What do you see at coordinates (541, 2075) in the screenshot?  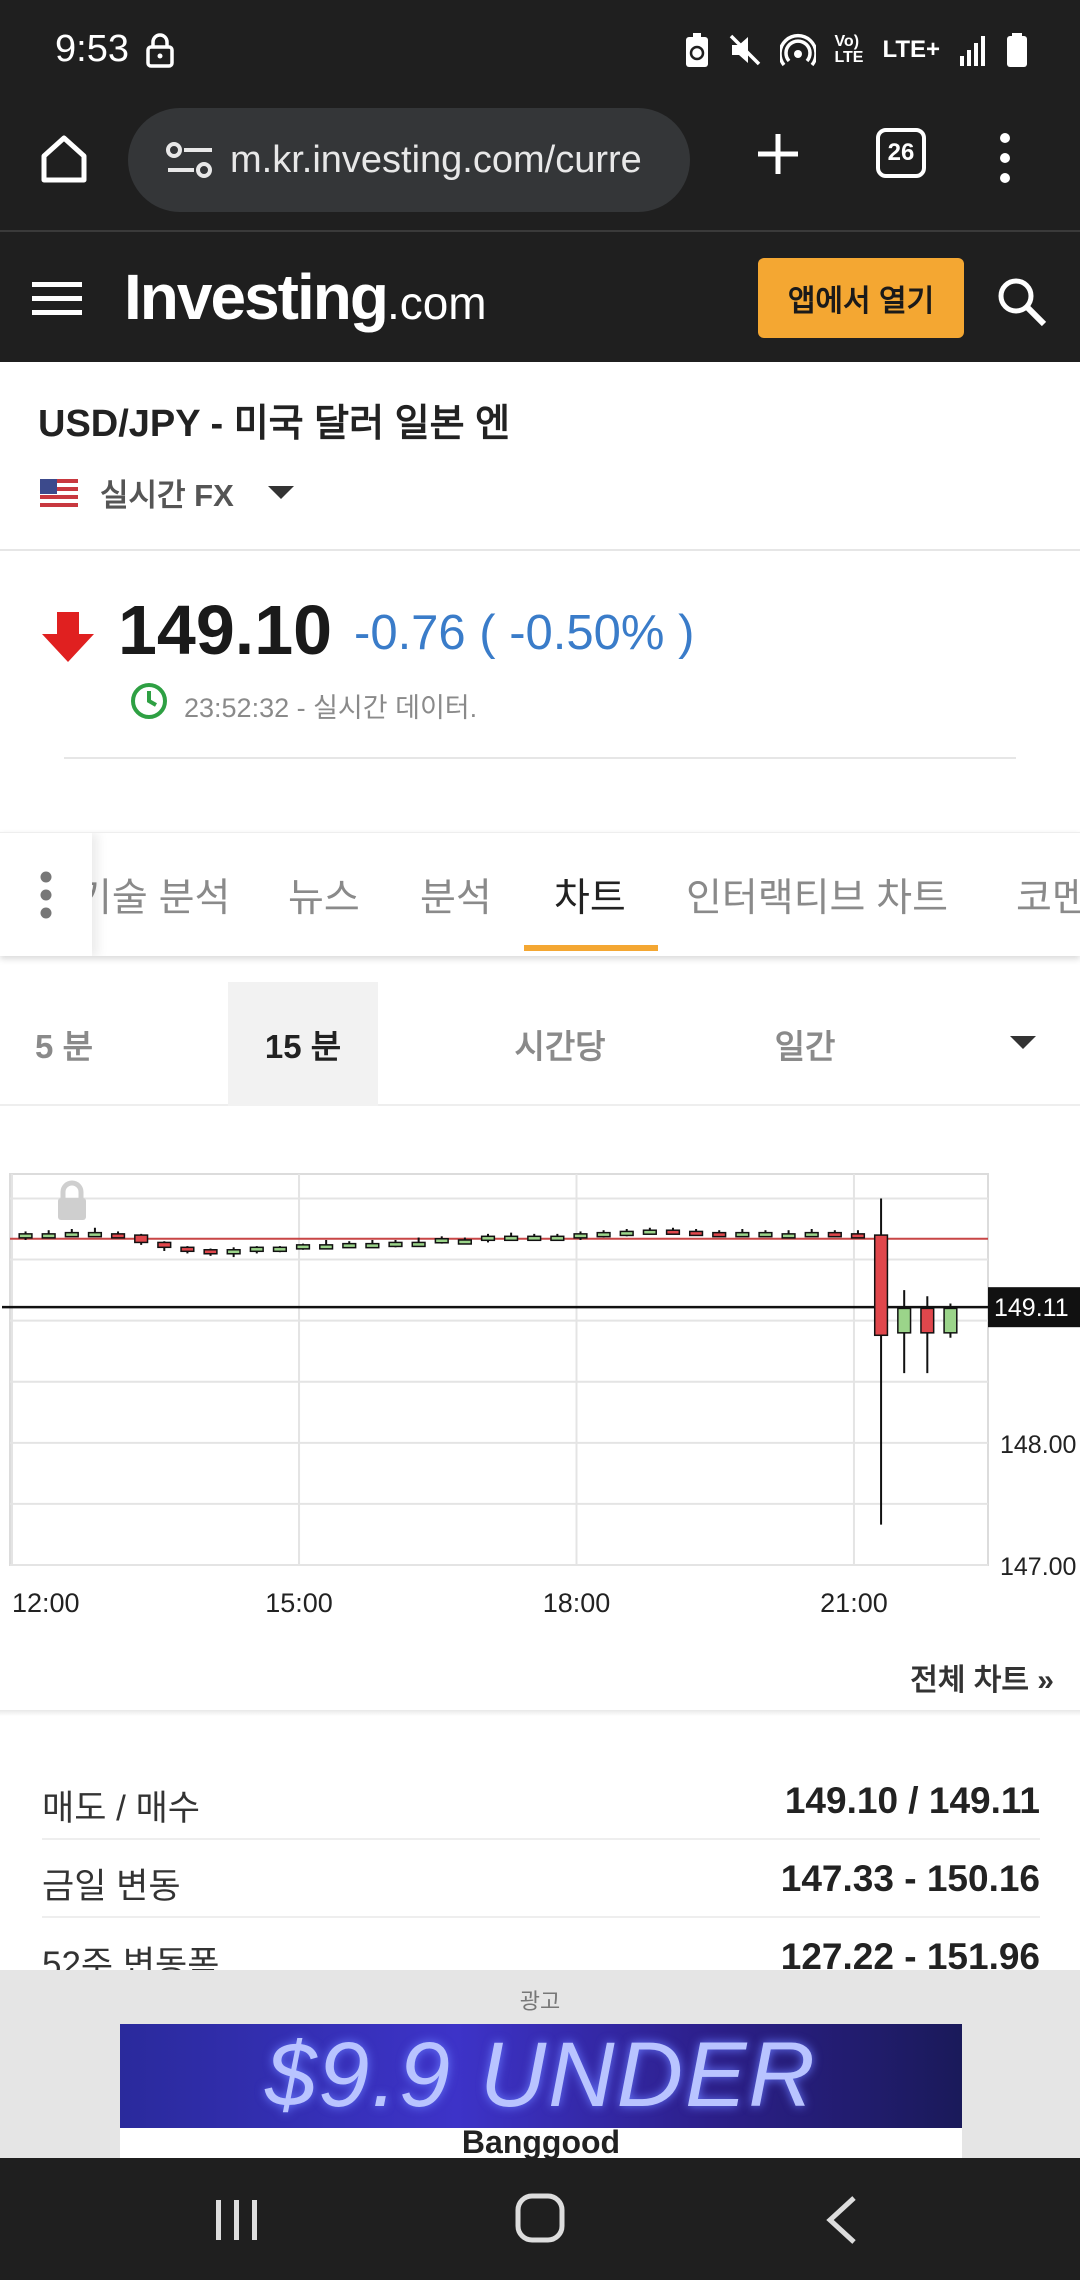 I see `ad-headline: $9.9 UNDER` at bounding box center [541, 2075].